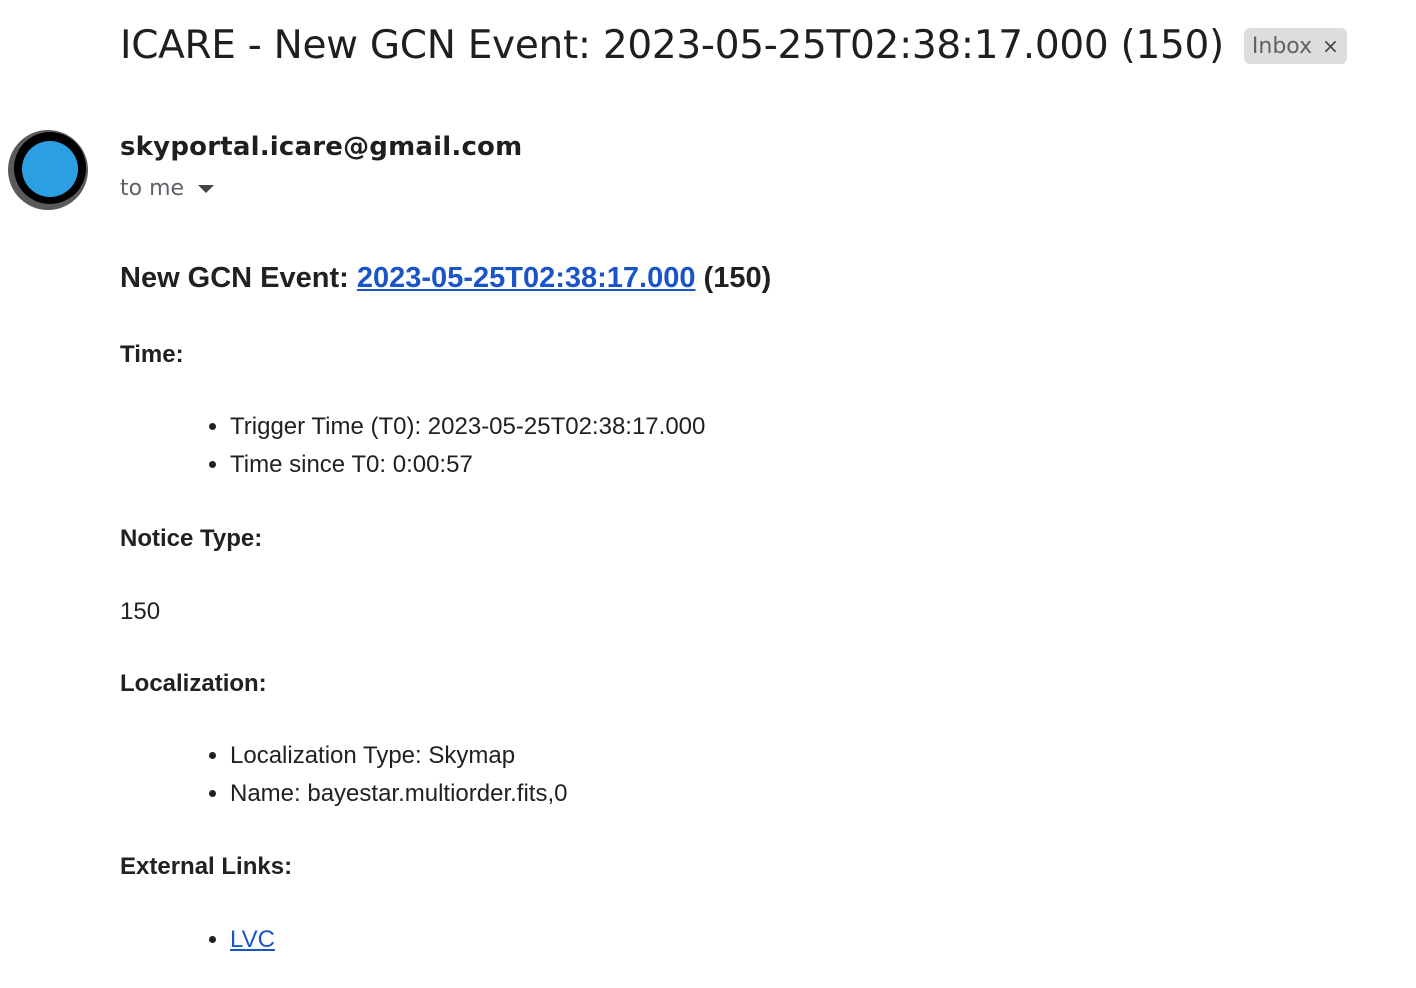  What do you see at coordinates (775, 940) in the screenshot?
I see `list-item: LVC` at bounding box center [775, 940].